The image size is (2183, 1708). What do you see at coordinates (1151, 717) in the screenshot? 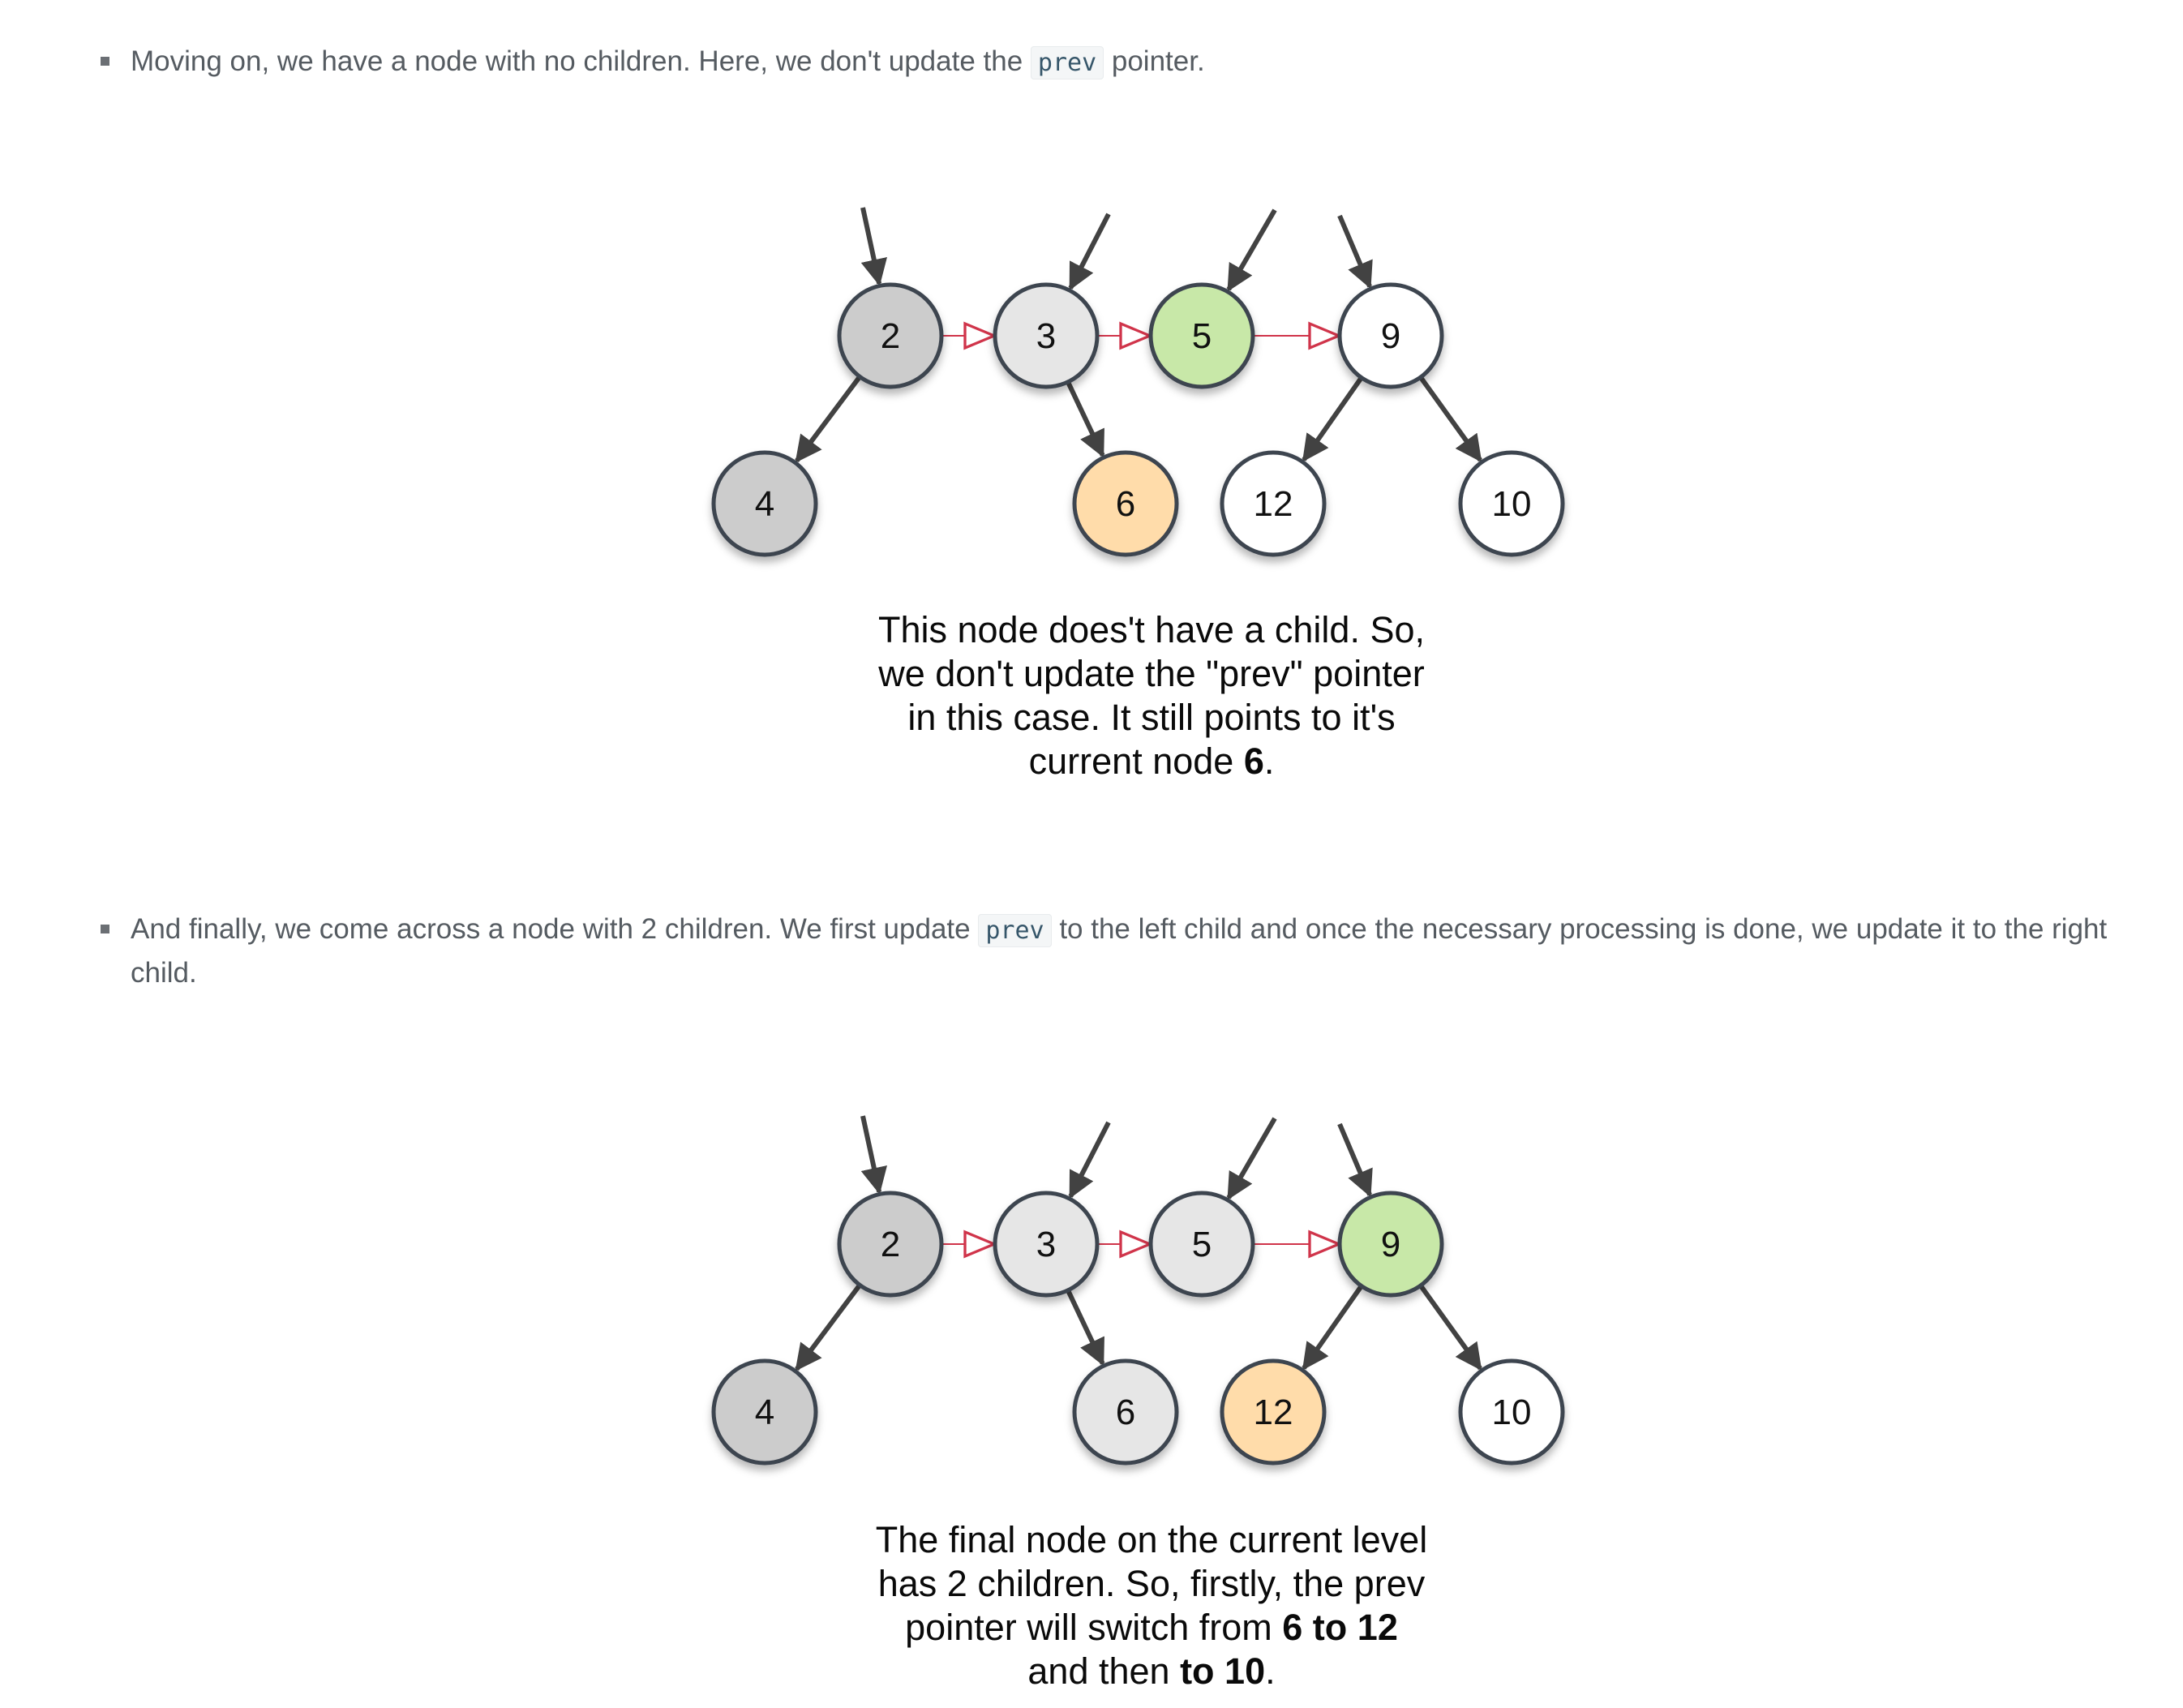
I see `caption-line: in this case. It still points to it's` at bounding box center [1151, 717].